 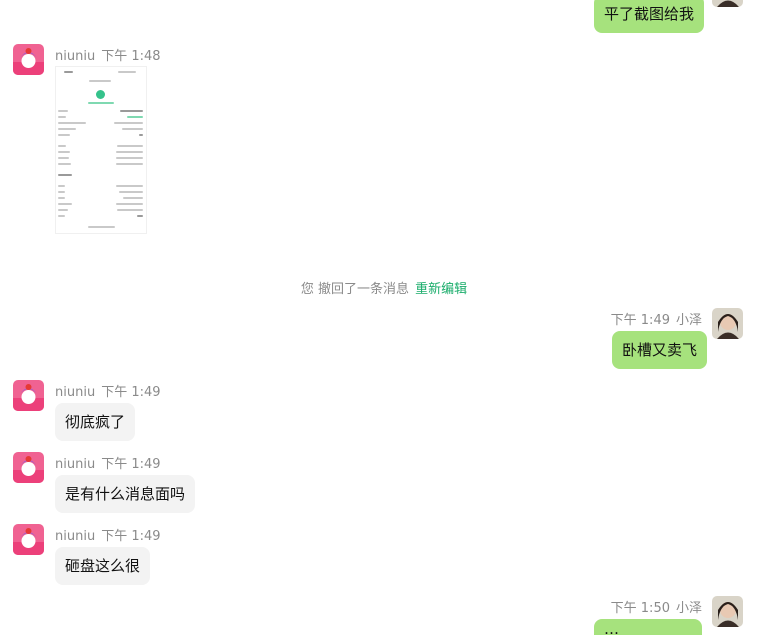 I want to click on check-icon, so click(x=100, y=94).